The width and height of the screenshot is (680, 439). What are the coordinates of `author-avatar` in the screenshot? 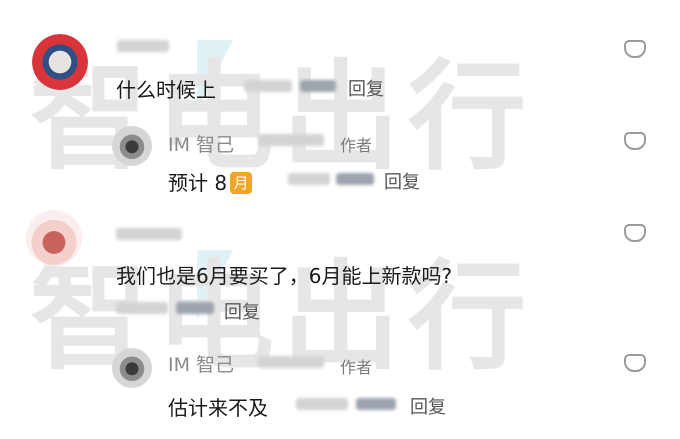 It's located at (132, 368).